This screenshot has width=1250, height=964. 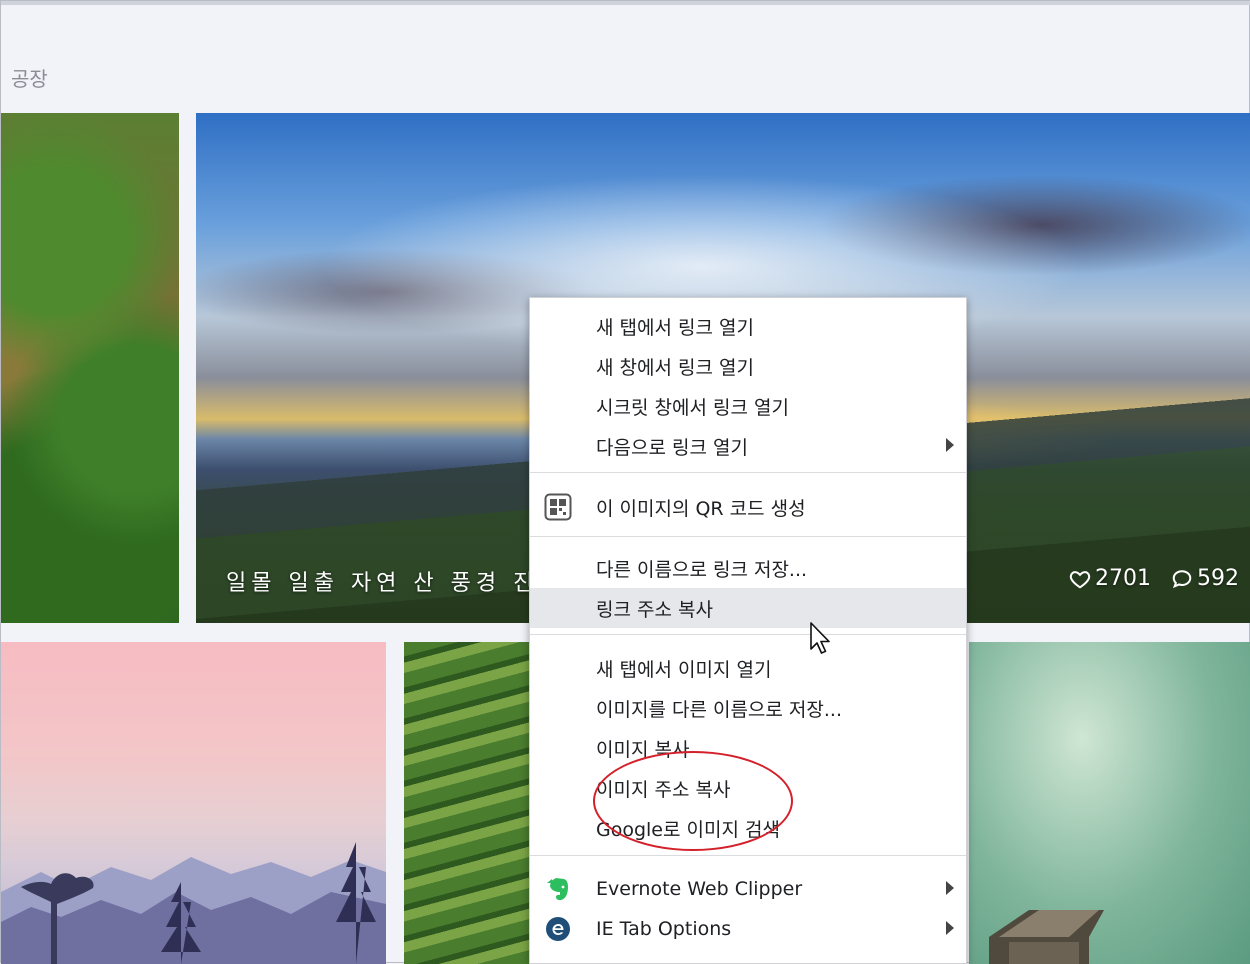 What do you see at coordinates (748, 326) in the screenshot?
I see `menu-item-open-link-new-tab: 새 탭에서 링크 열기` at bounding box center [748, 326].